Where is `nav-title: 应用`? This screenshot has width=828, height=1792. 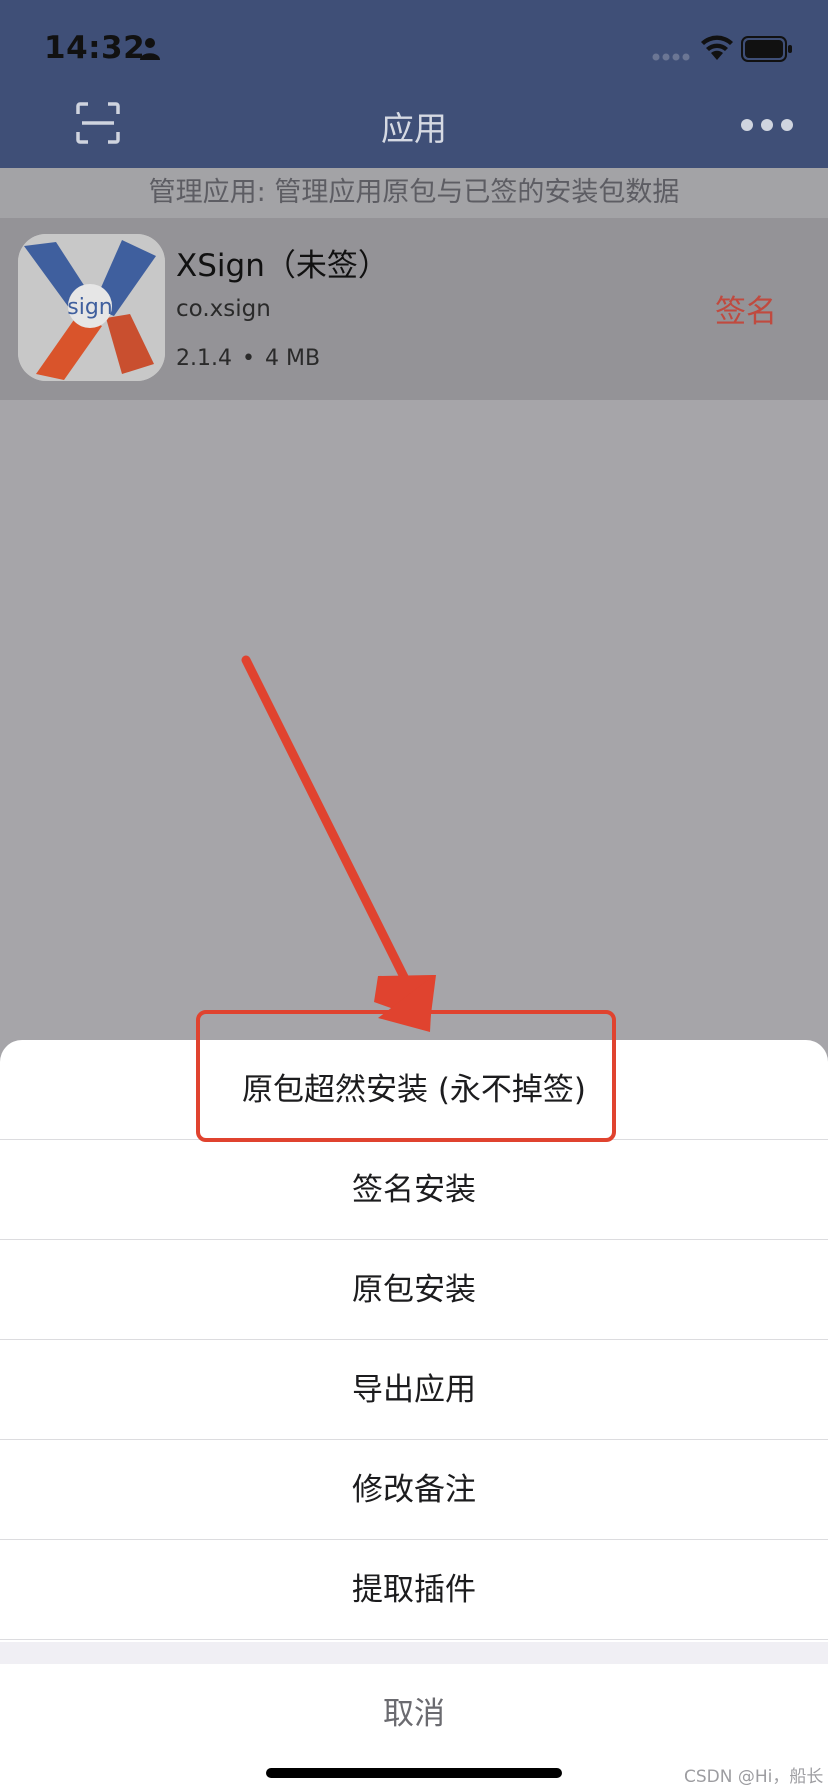 nav-title: 应用 is located at coordinates (414, 128).